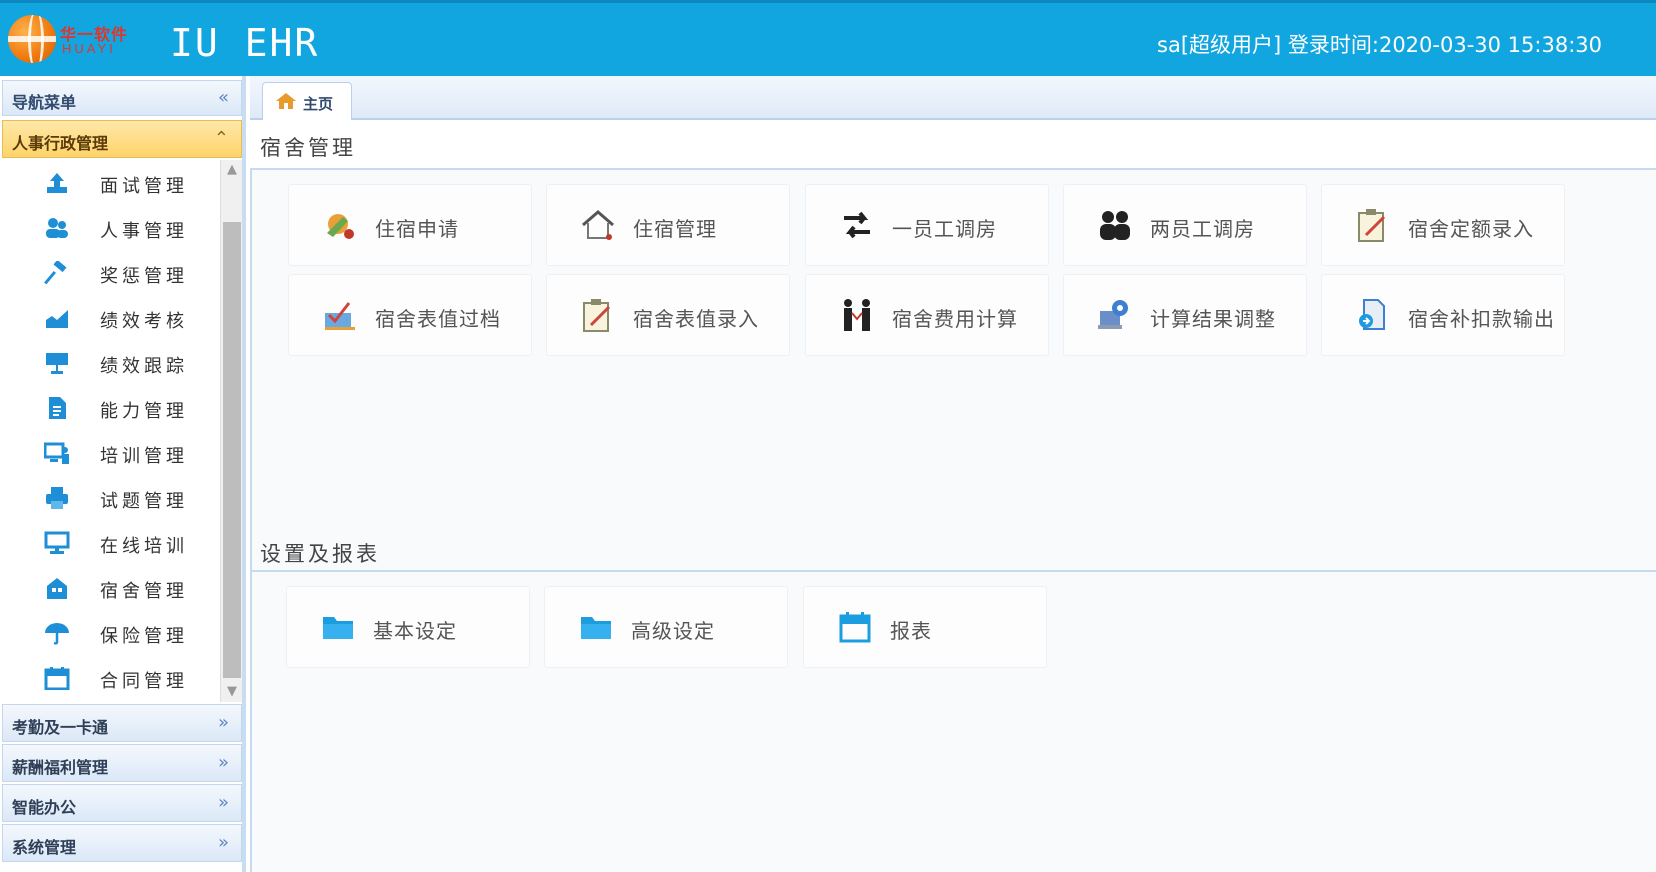 This screenshot has height=872, width=1656. I want to click on tile-dorm-meter-entry: 宿舍表值录入, so click(668, 315).